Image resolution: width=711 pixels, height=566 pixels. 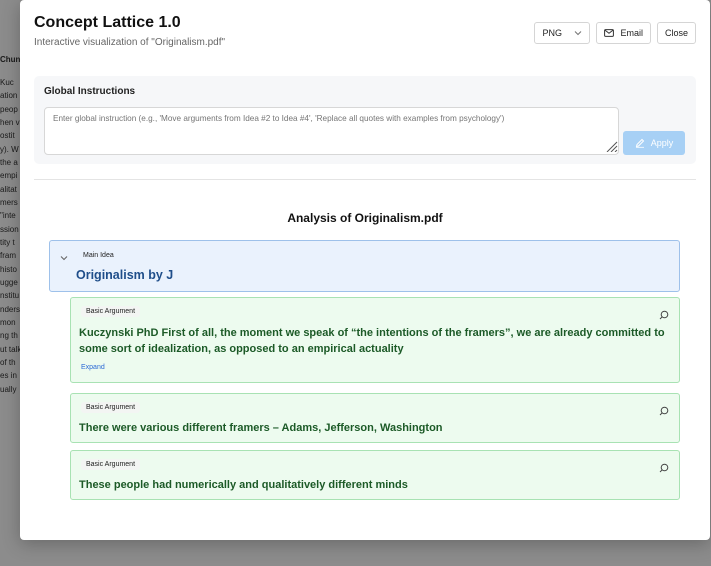 I want to click on global-instruction-input, so click(x=331, y=131).